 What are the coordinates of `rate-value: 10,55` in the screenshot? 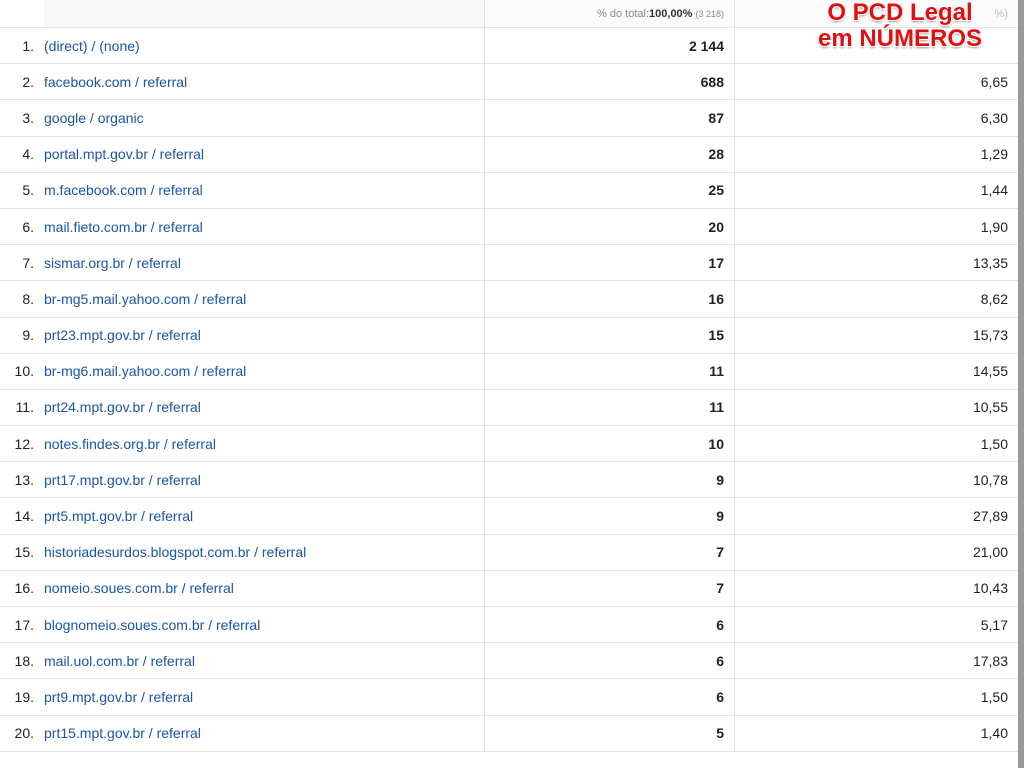 It's located at (990, 407).